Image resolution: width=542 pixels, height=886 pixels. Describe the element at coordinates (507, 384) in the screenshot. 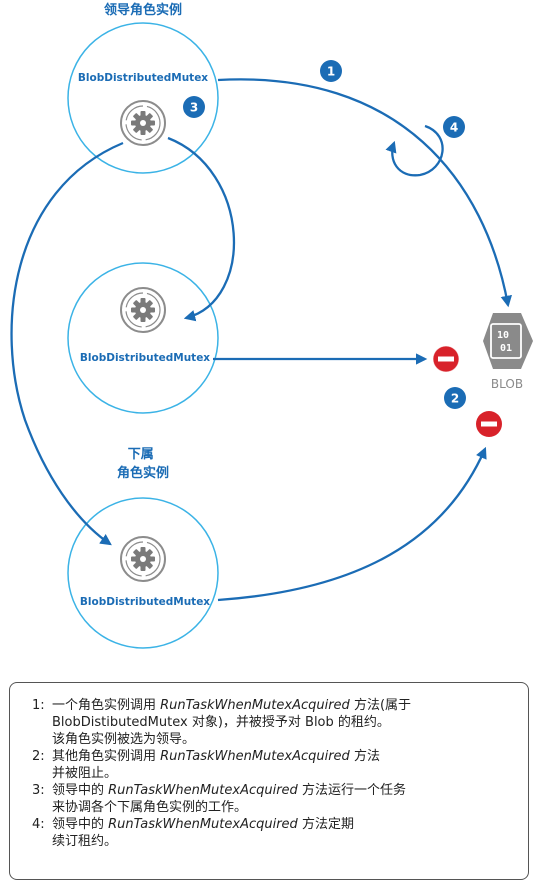

I see `blob-label: BLOB` at that location.